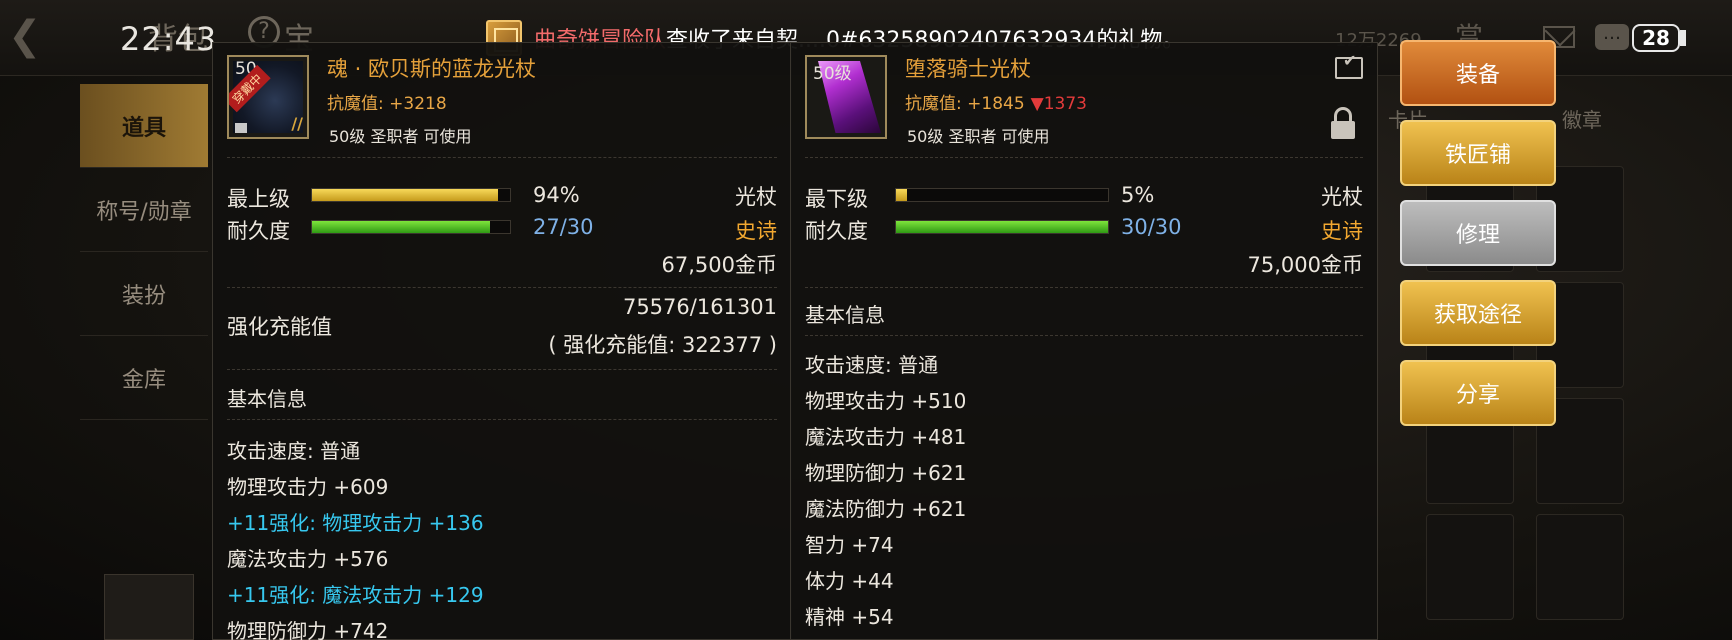 The width and height of the screenshot is (1732, 640). Describe the element at coordinates (169, 39) in the screenshot. I see `status-clock: 22:43` at that location.